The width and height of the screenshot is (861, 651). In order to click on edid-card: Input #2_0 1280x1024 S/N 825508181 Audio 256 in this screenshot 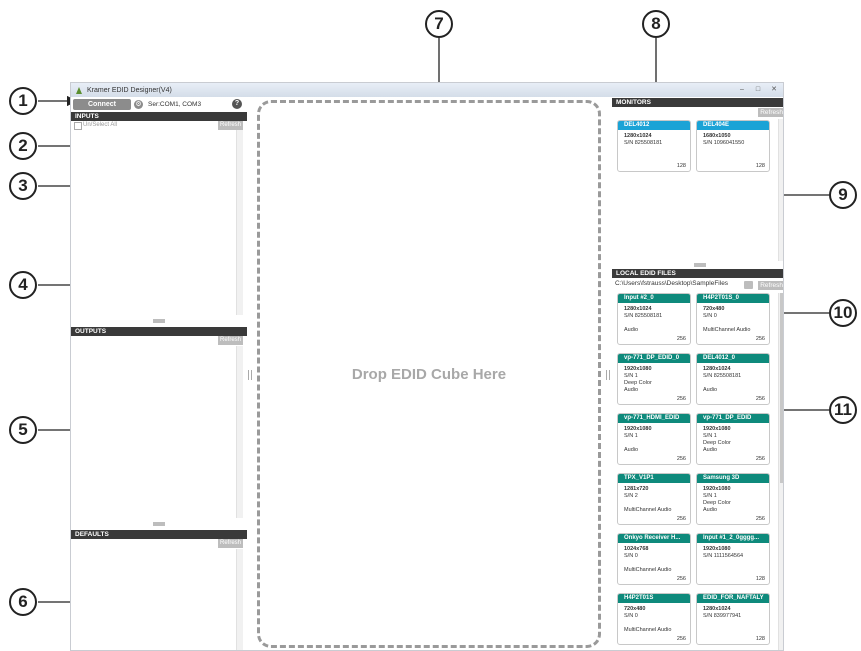, I will do `click(654, 319)`.